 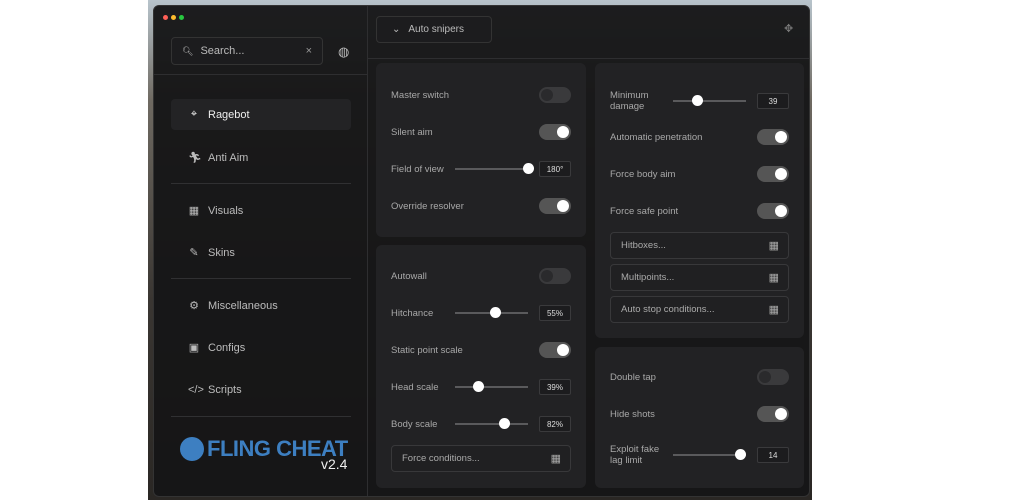 I want to click on chevron-down-icon: ⌄, so click(x=396, y=29).